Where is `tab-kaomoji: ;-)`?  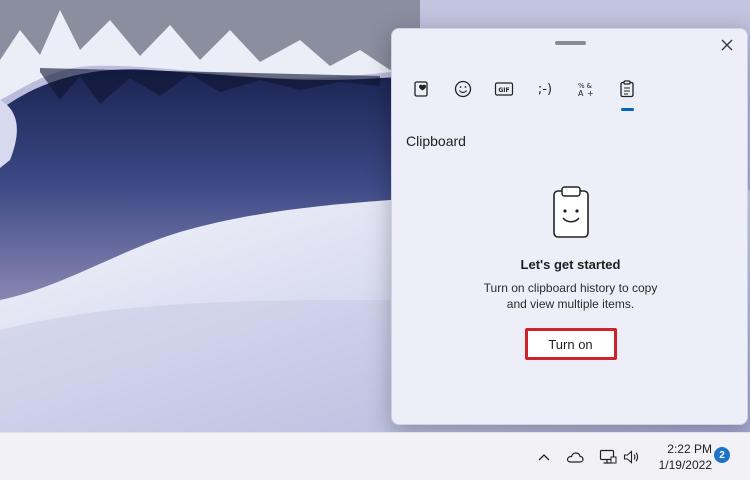
tab-kaomoji: ;-) is located at coordinates (545, 89).